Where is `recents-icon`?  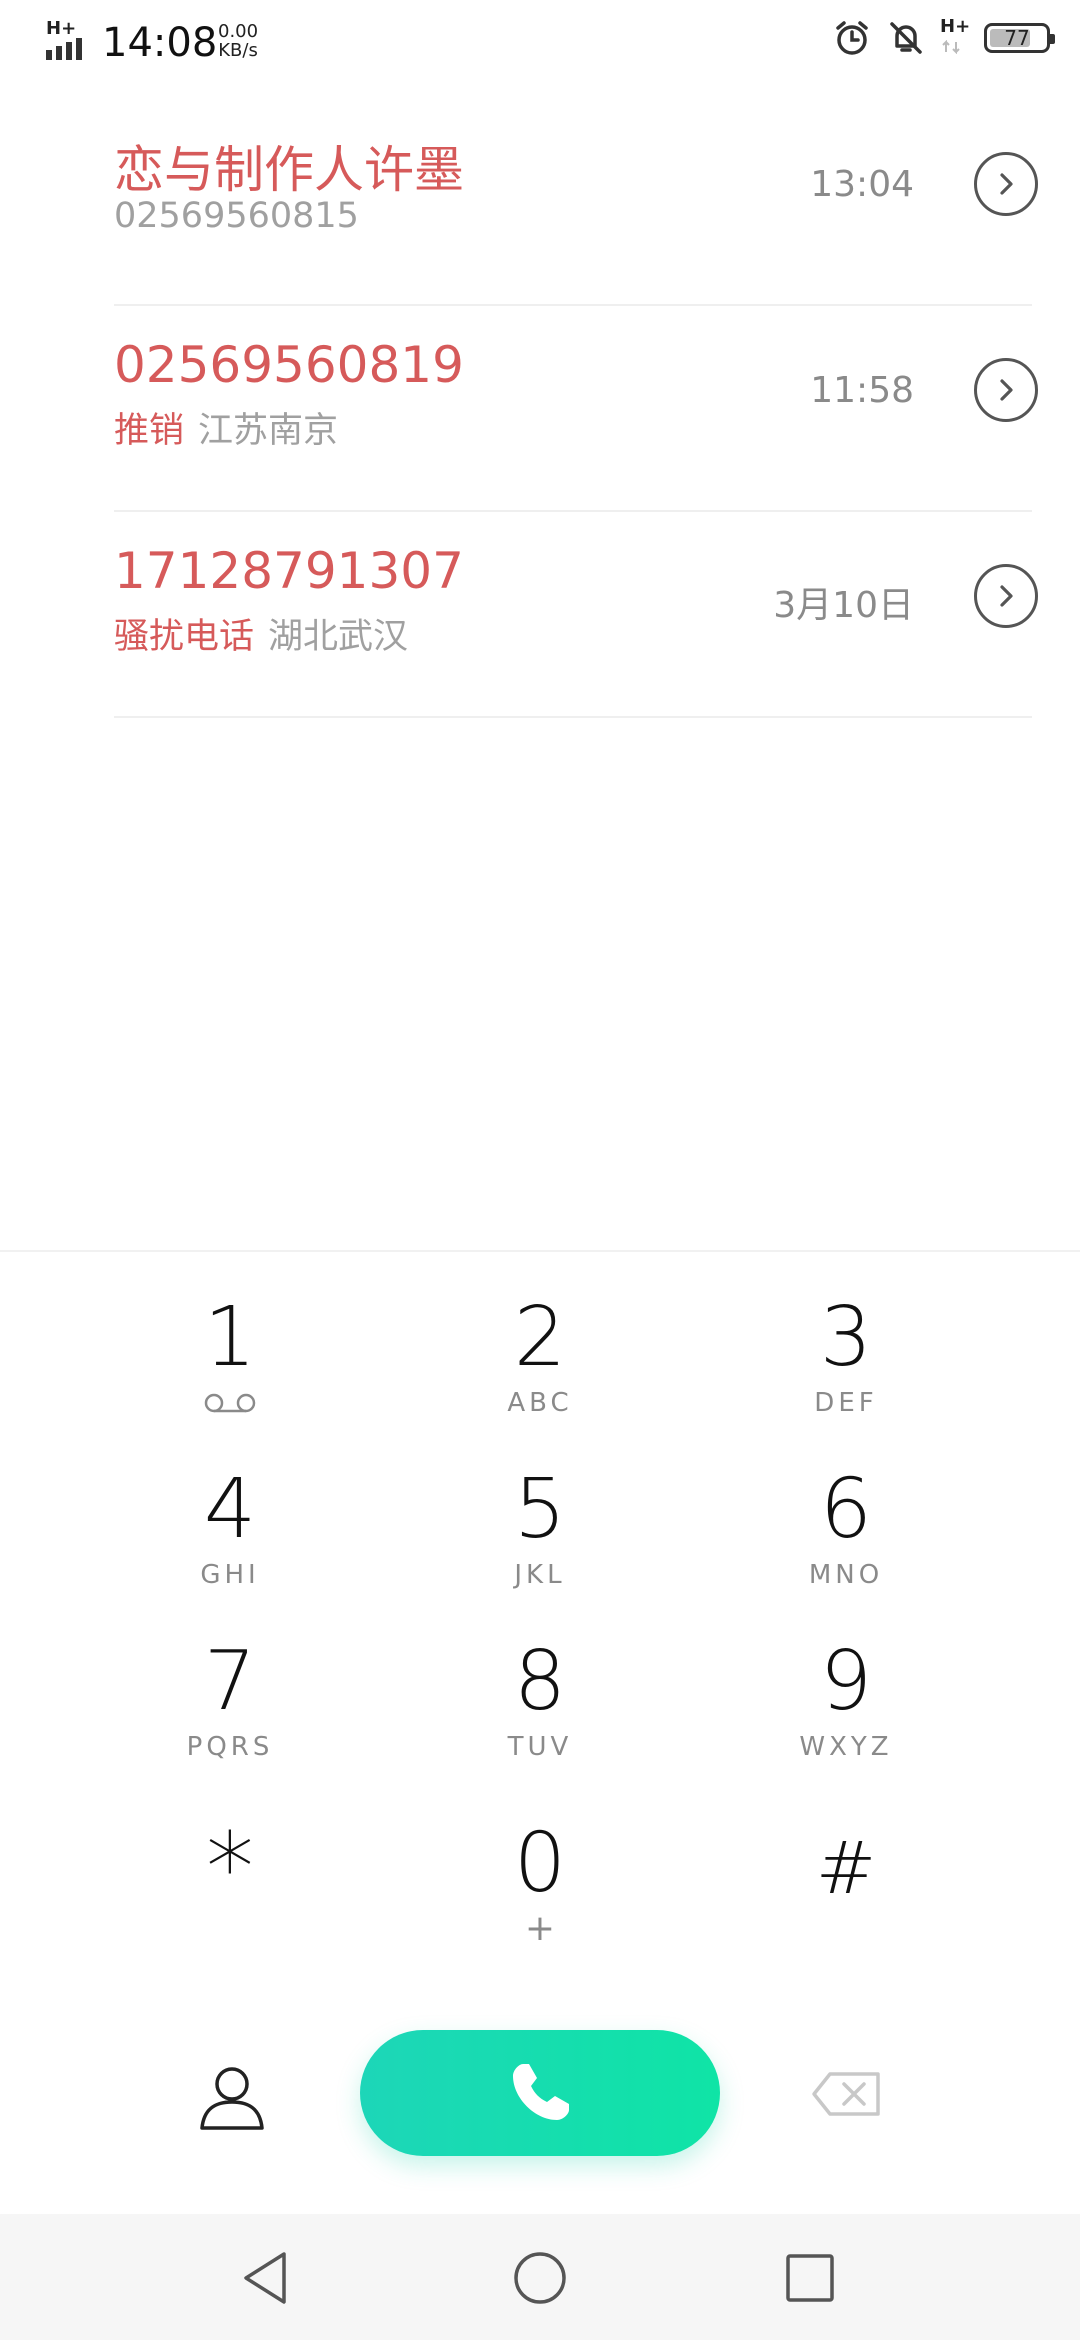 recents-icon is located at coordinates (810, 2278).